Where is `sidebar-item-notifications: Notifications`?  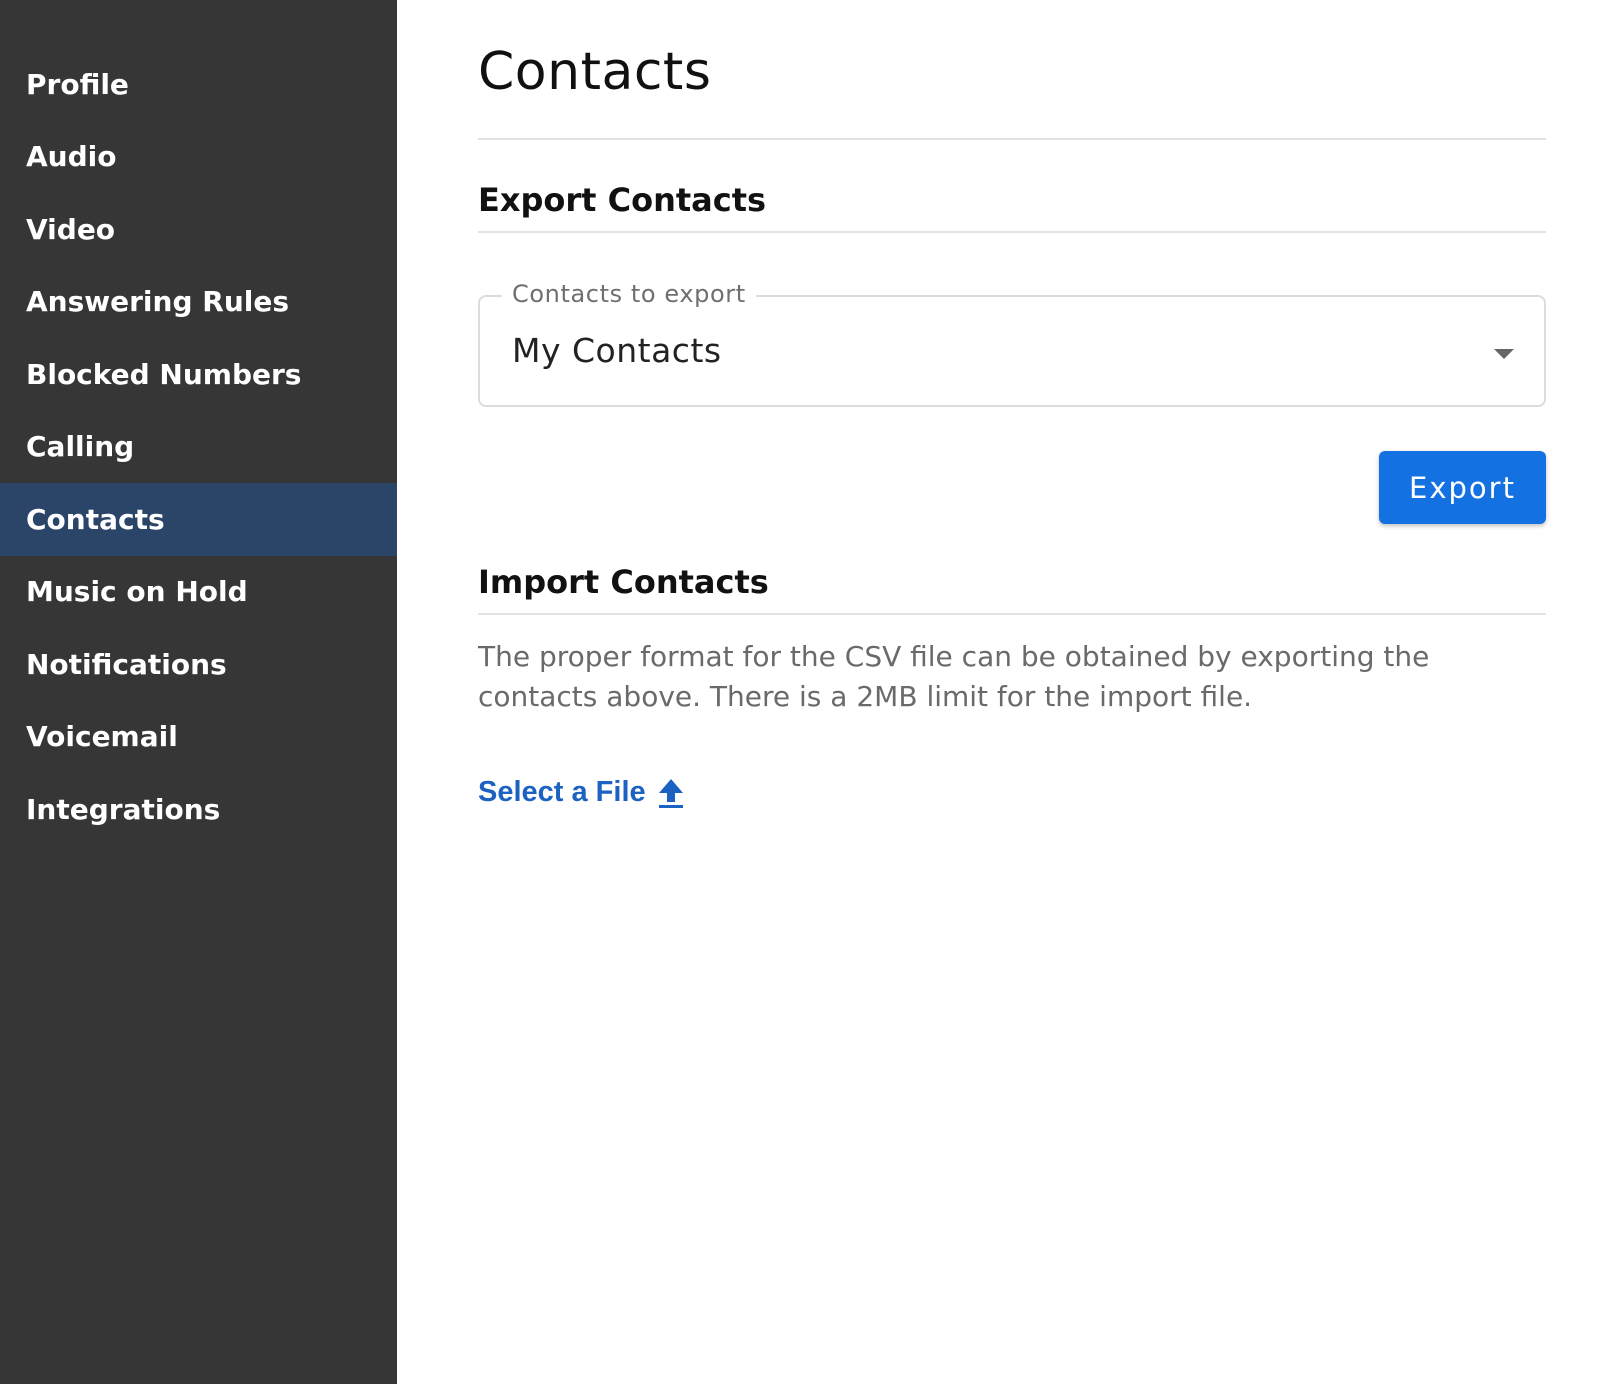 sidebar-item-notifications: Notifications is located at coordinates (198, 664).